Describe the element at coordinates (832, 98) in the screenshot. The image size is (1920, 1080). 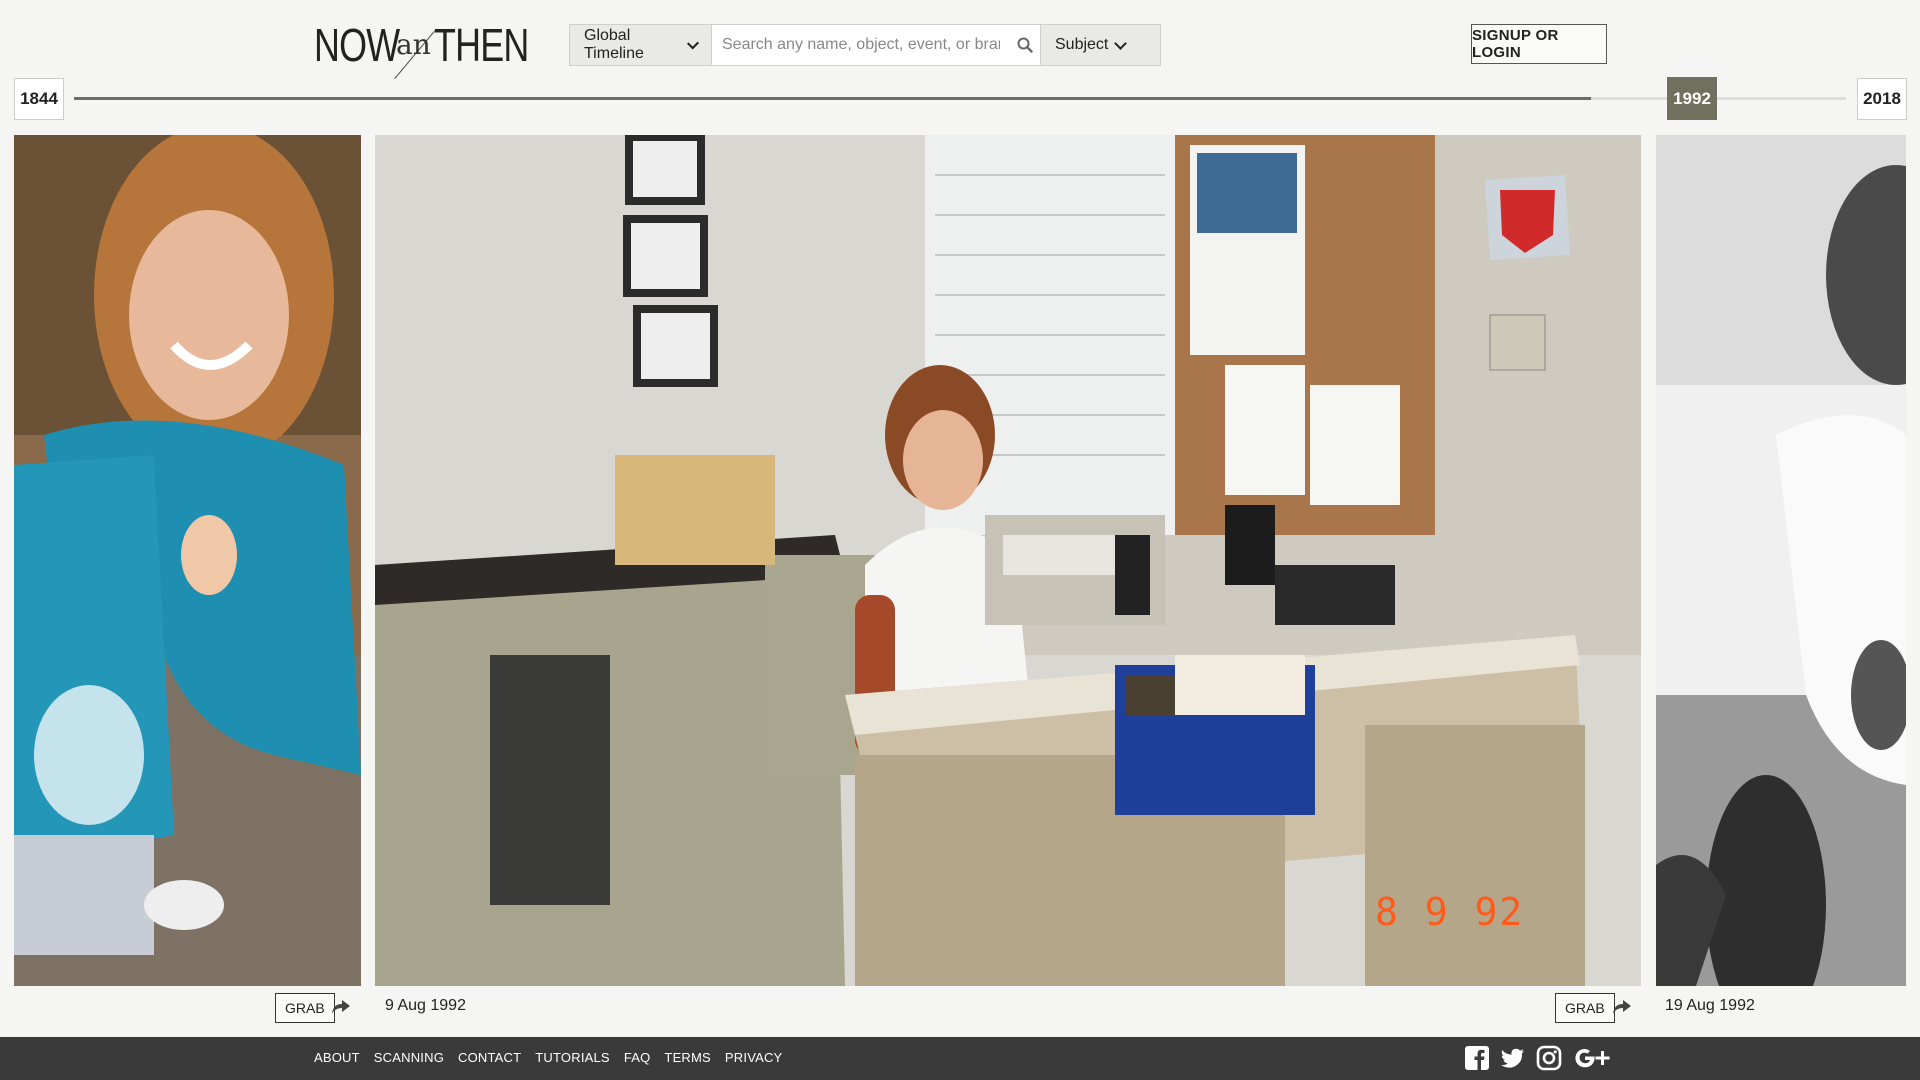
I see `timeline-track-fill` at that location.